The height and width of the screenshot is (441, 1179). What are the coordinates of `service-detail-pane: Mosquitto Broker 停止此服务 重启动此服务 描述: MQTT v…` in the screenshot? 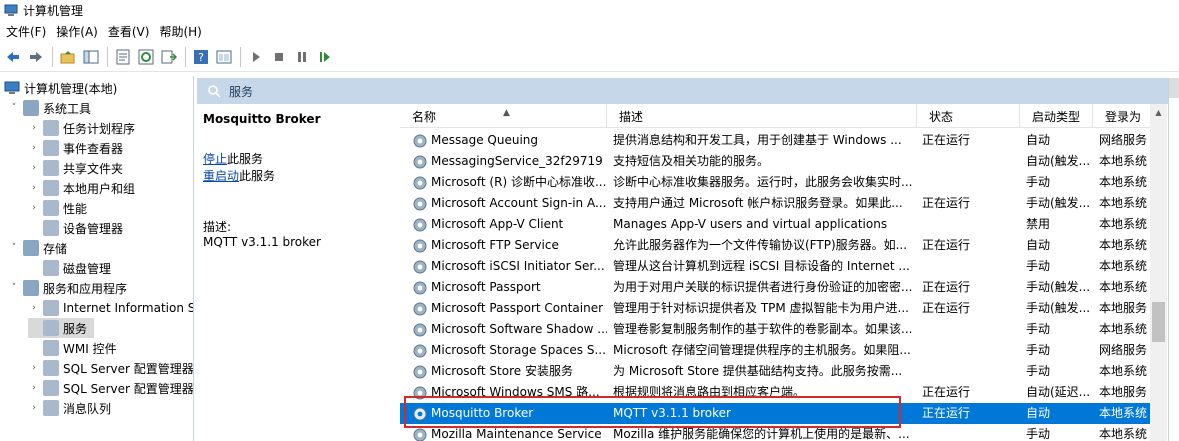 It's located at (297, 272).